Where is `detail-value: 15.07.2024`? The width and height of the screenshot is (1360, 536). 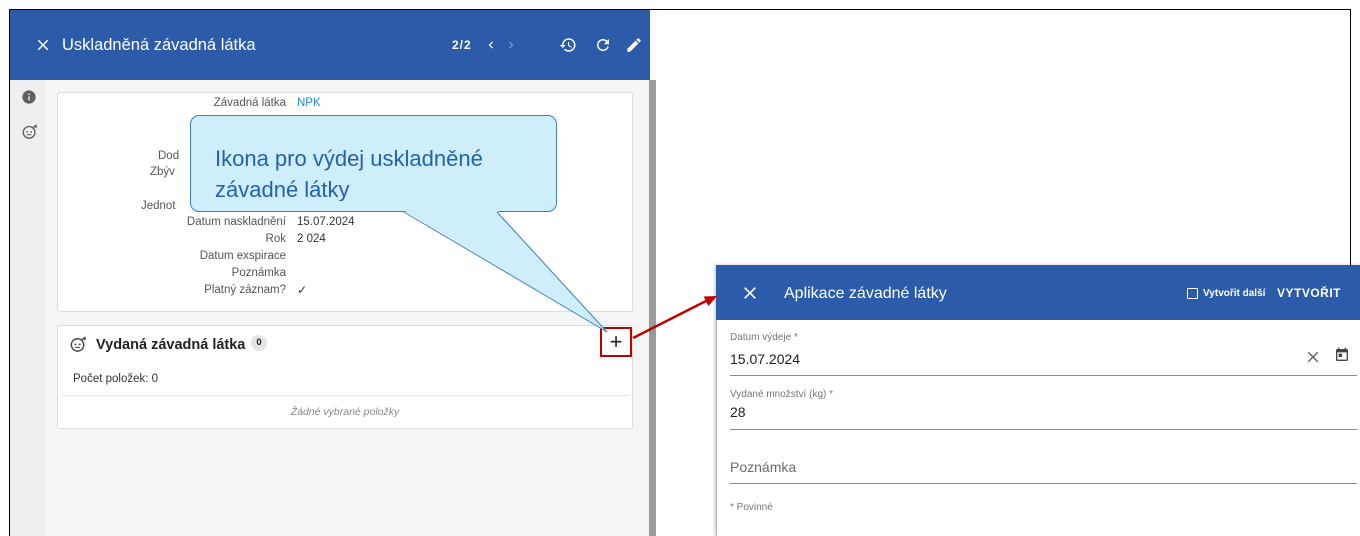 detail-value: 15.07.2024 is located at coordinates (326, 222).